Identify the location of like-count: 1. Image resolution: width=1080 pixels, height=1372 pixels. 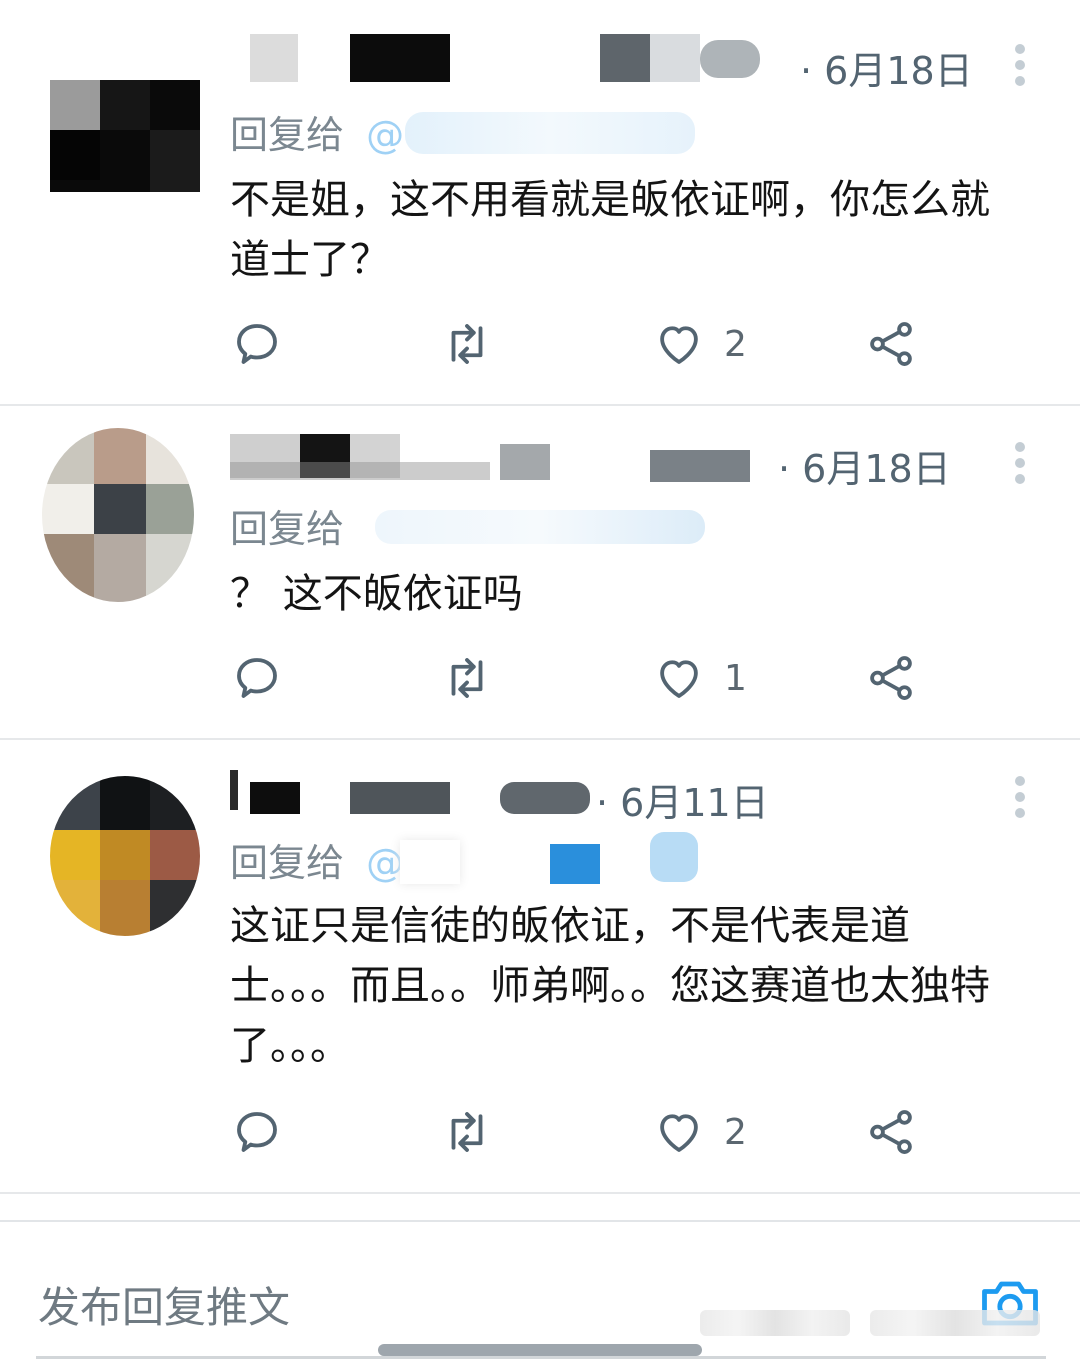
(735, 678).